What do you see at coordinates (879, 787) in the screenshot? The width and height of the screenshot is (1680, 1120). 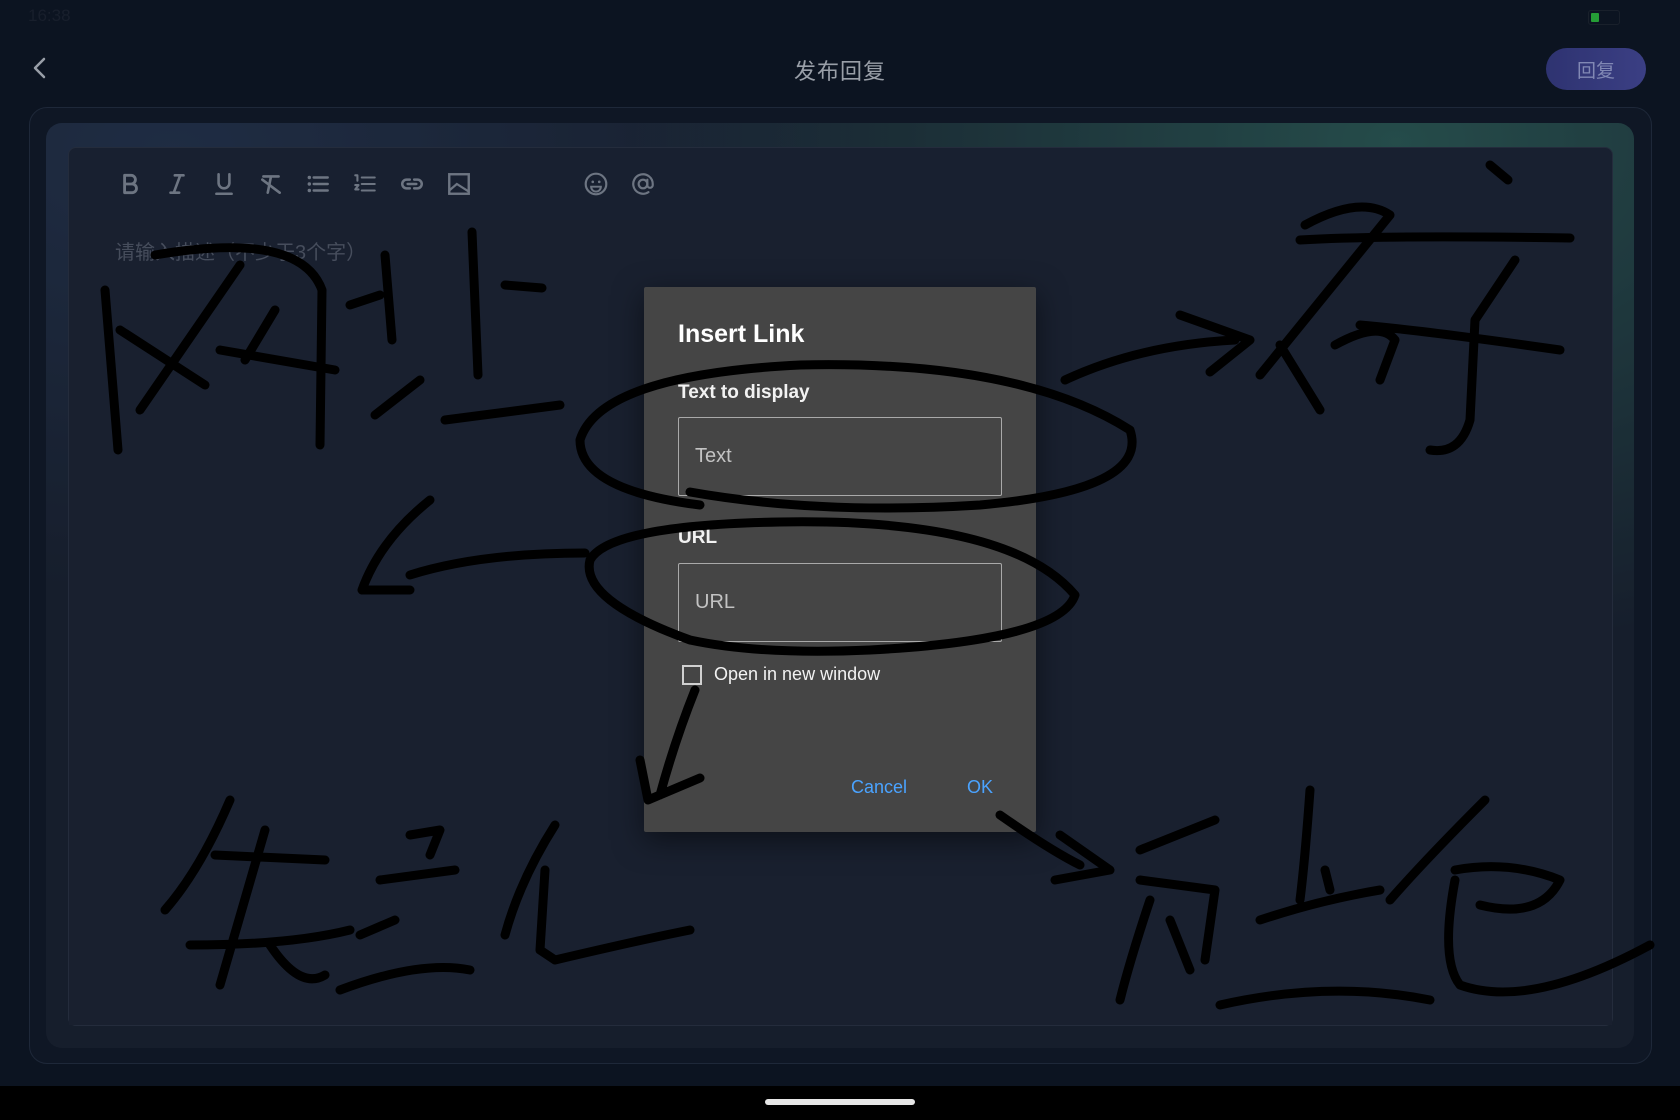 I see `cancel-button: Cancel` at bounding box center [879, 787].